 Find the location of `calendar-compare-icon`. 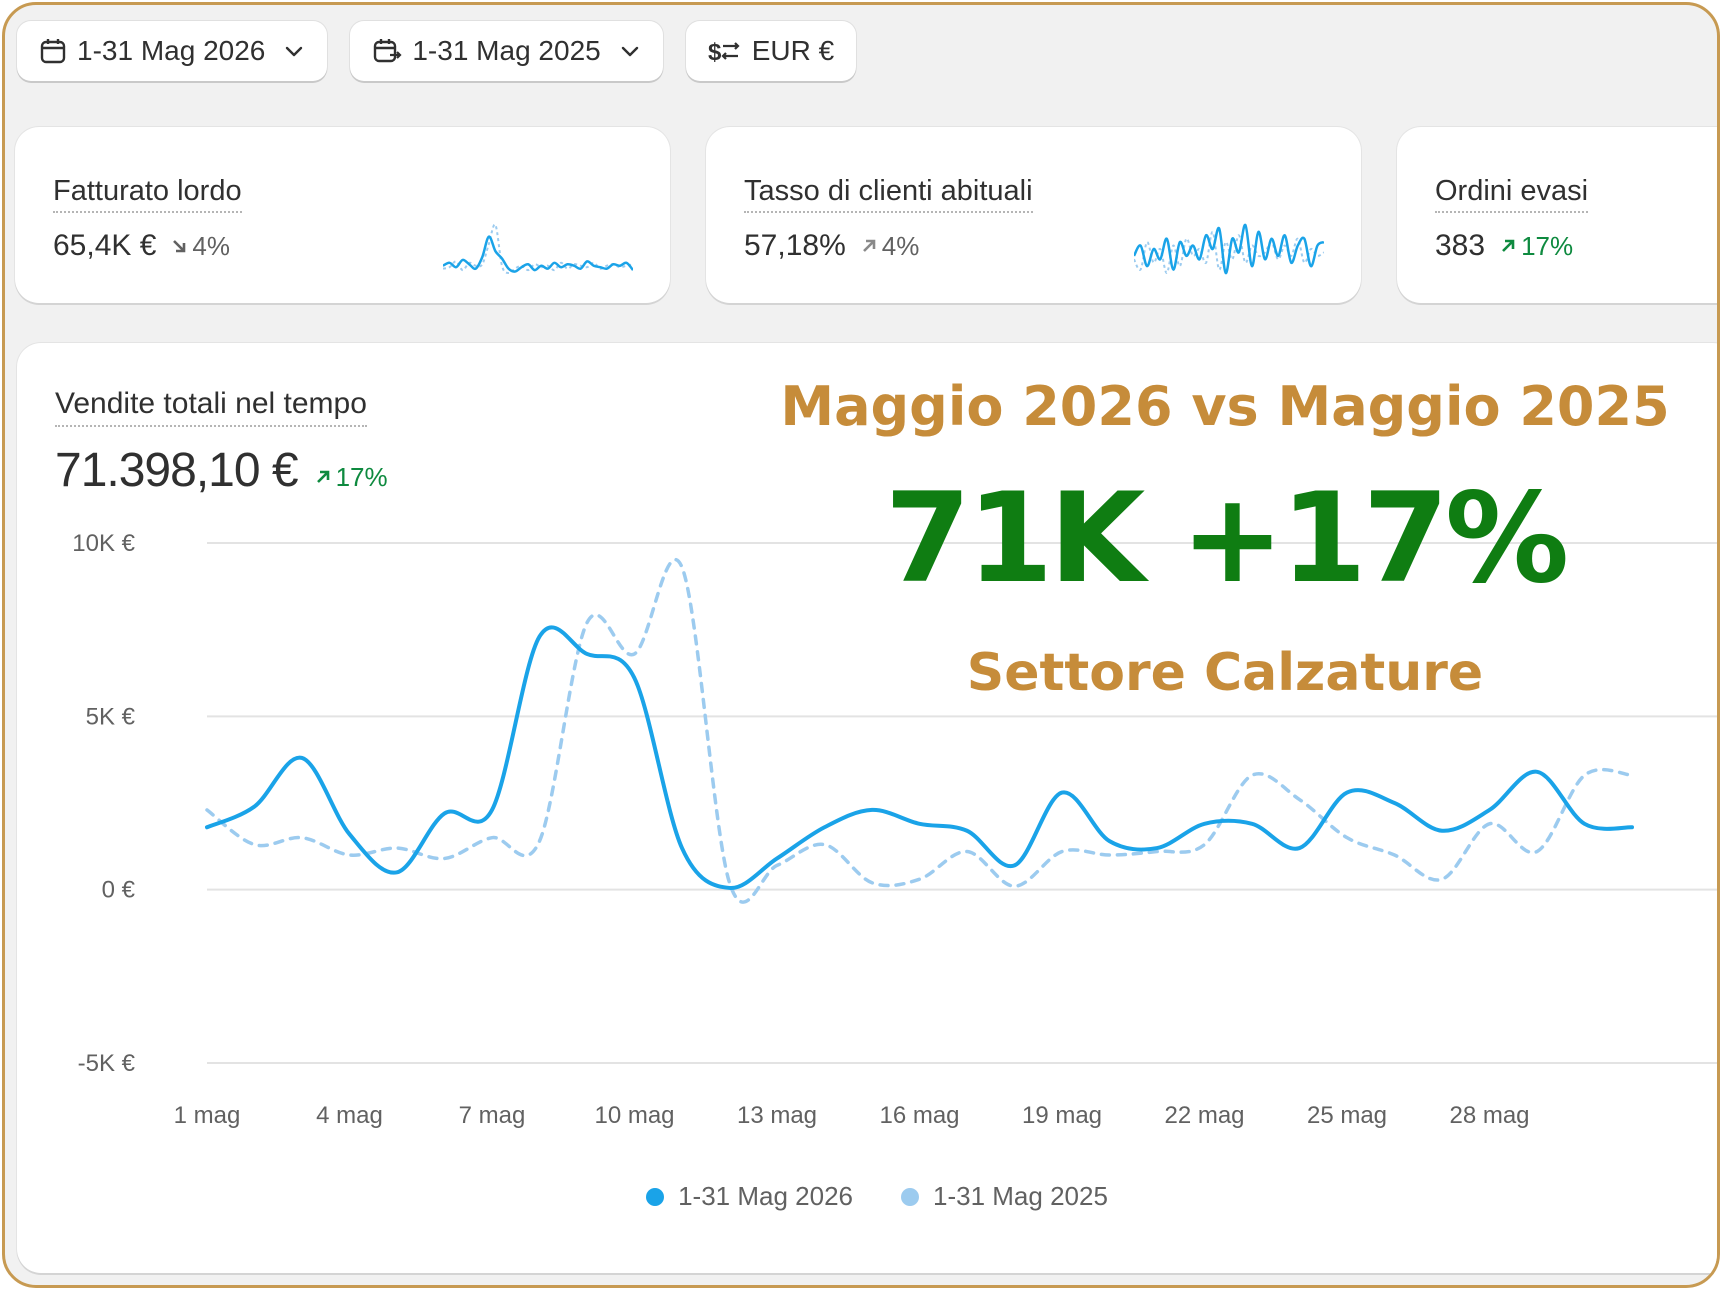

calendar-compare-icon is located at coordinates (388, 51).